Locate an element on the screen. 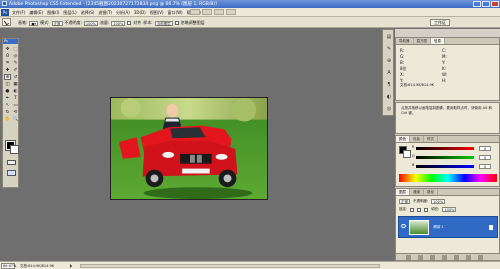  photo-image is located at coordinates (189, 148).